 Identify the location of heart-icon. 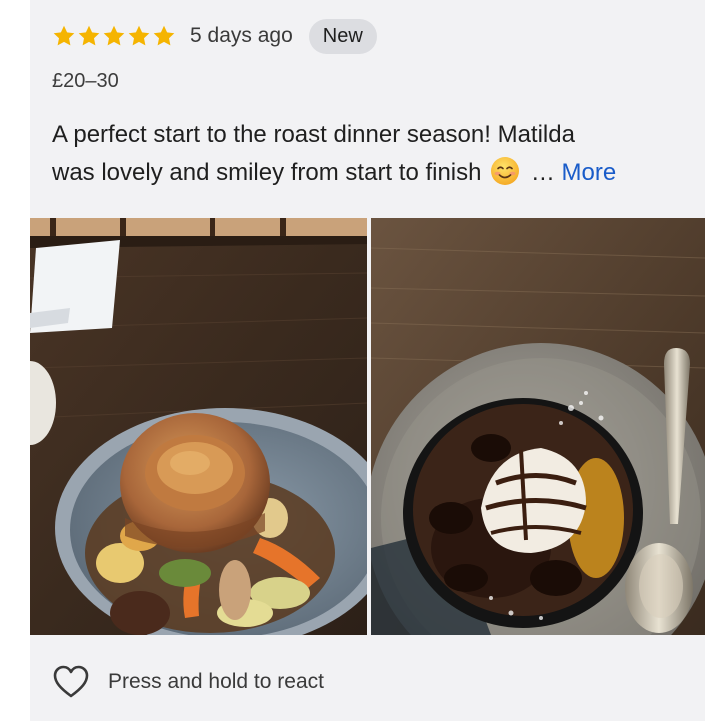
(71, 681).